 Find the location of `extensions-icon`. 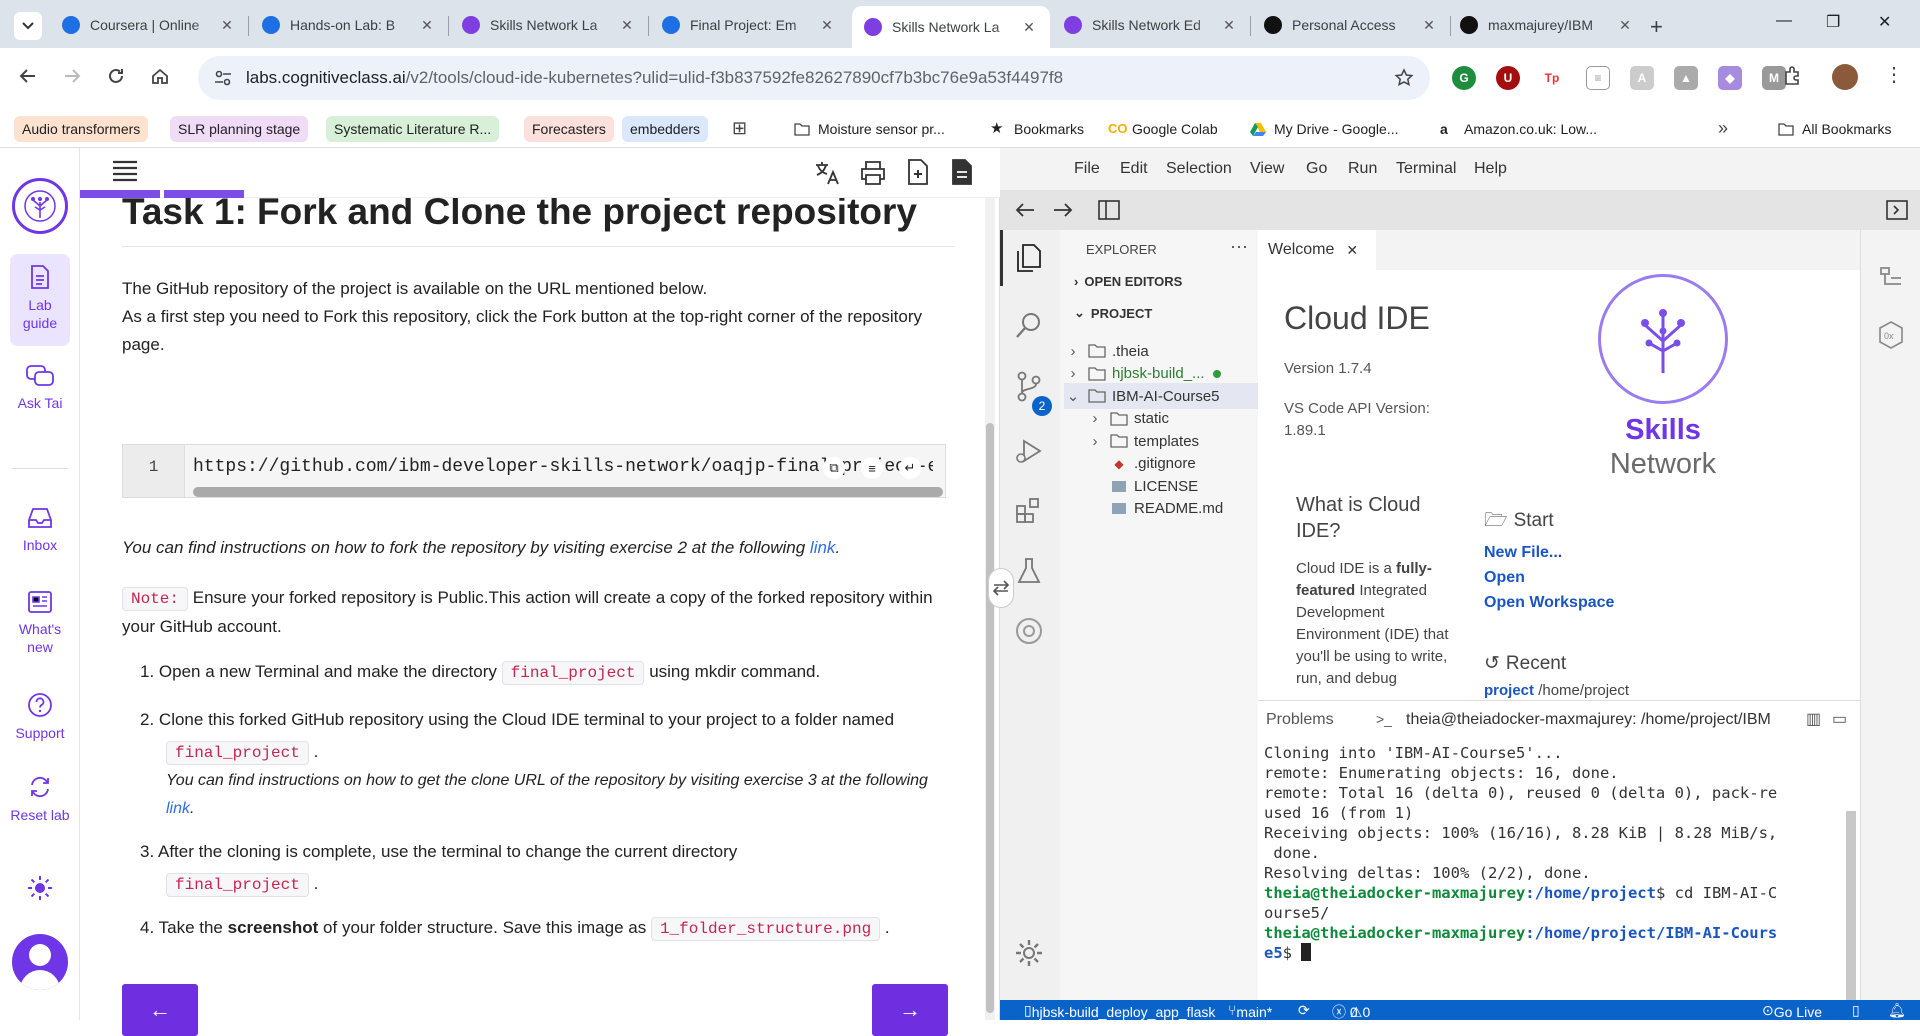

extensions-icon is located at coordinates (1029, 511).